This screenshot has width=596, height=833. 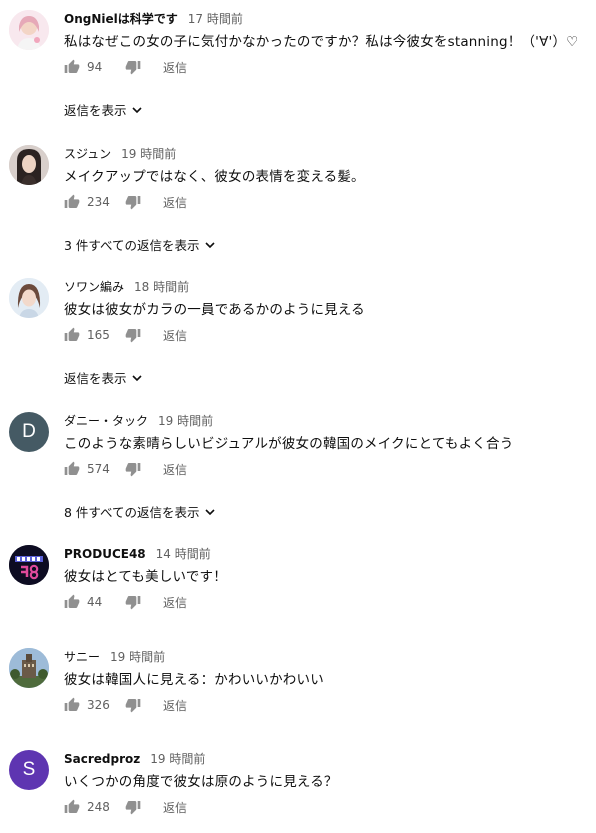 I want to click on comment-author: OngNielは科学です, so click(x=121, y=18).